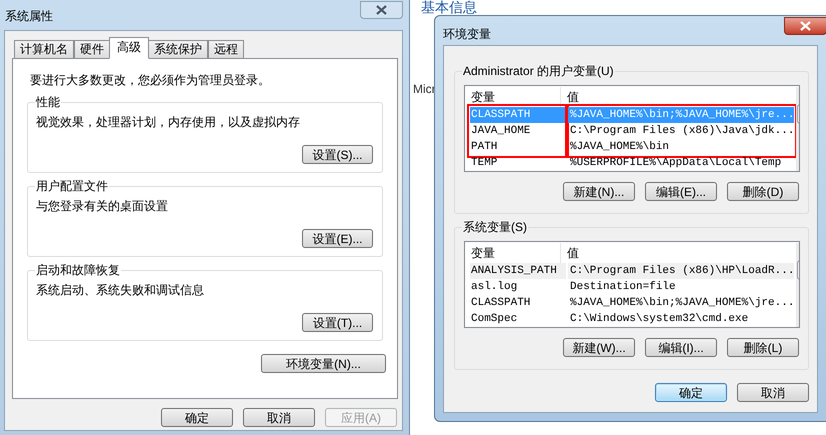 The height and width of the screenshot is (435, 826). What do you see at coordinates (129, 48) in the screenshot?
I see `tab: 高级` at bounding box center [129, 48].